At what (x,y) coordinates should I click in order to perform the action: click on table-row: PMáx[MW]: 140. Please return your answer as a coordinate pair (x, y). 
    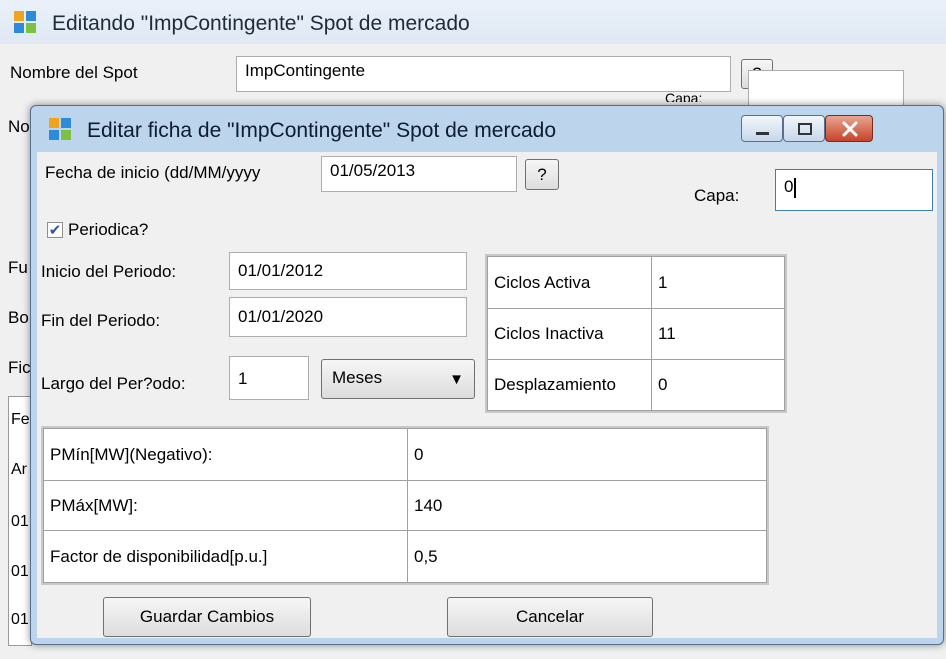
    Looking at the image, I should click on (405, 505).